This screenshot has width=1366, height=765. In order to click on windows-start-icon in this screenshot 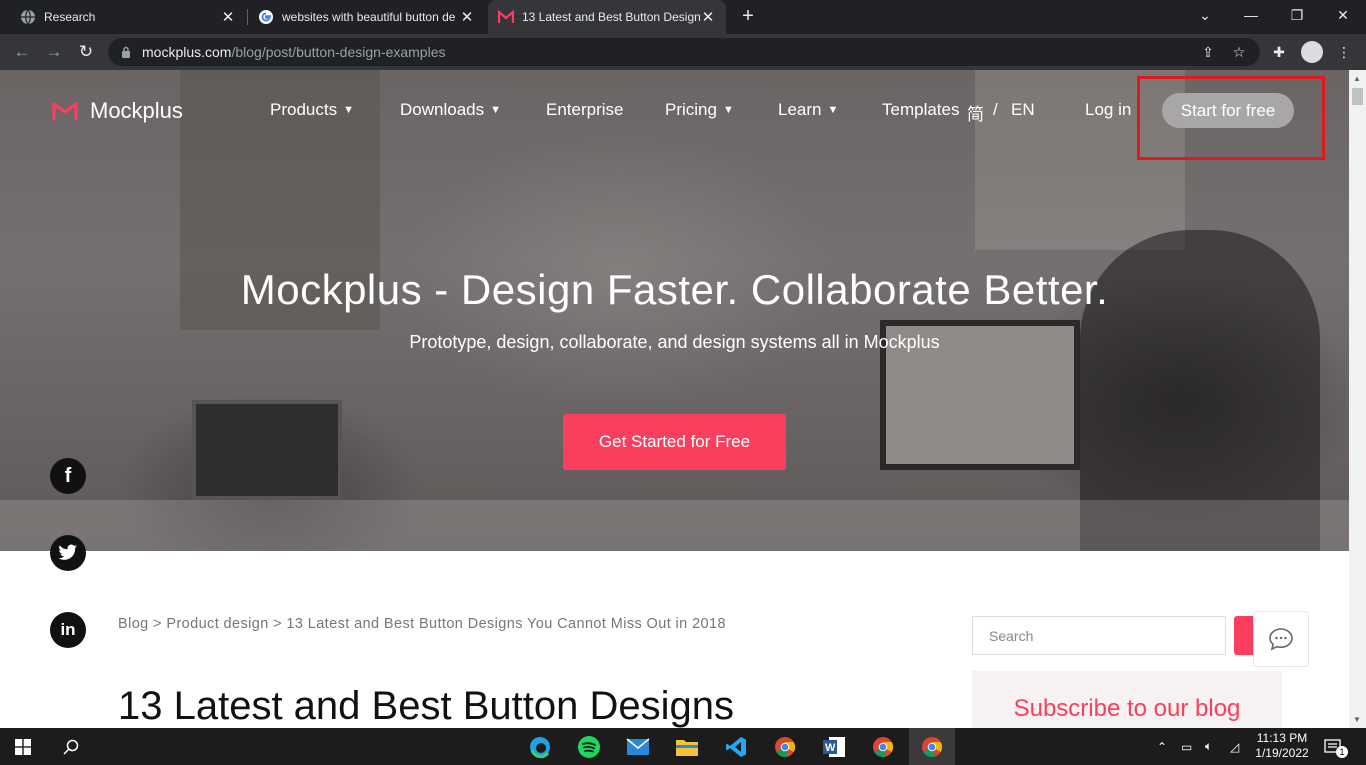, I will do `click(23, 746)`.